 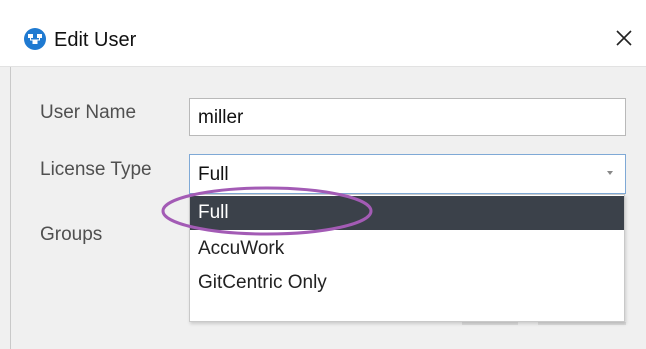 What do you see at coordinates (221, 117) in the screenshot?
I see `user-name-value: miller` at bounding box center [221, 117].